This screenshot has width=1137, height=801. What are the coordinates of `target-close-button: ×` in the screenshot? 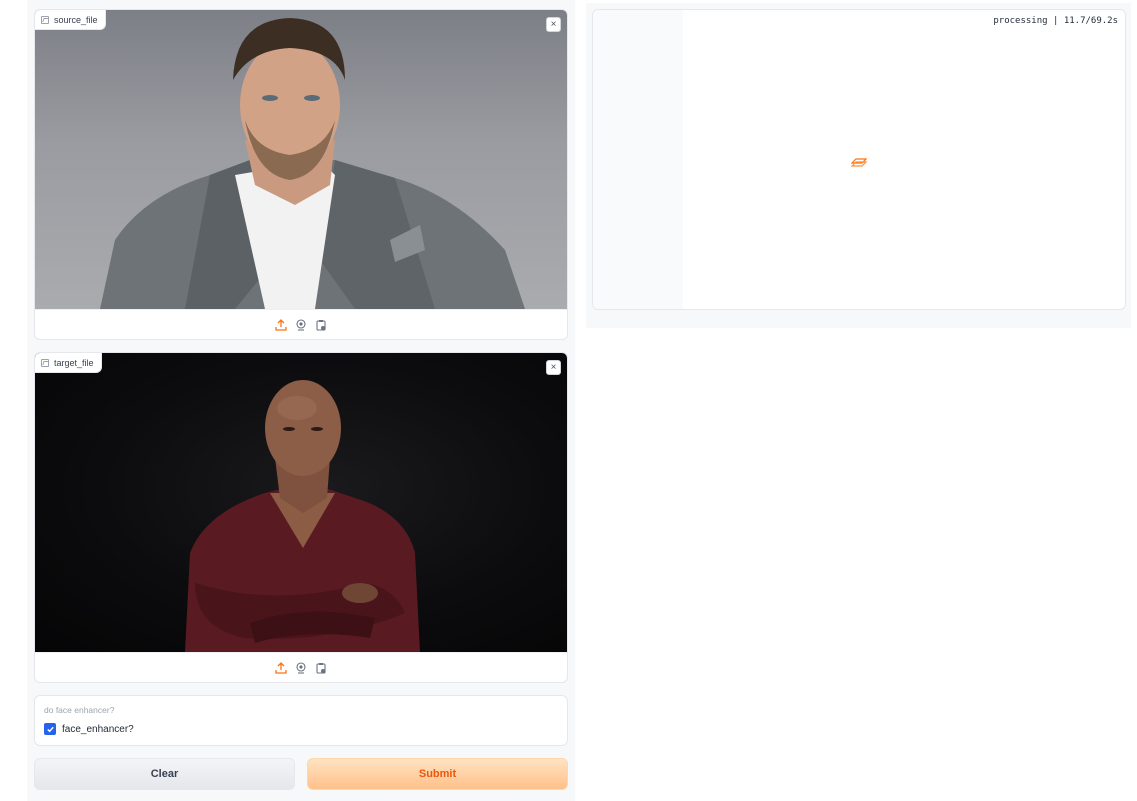 It's located at (553, 367).